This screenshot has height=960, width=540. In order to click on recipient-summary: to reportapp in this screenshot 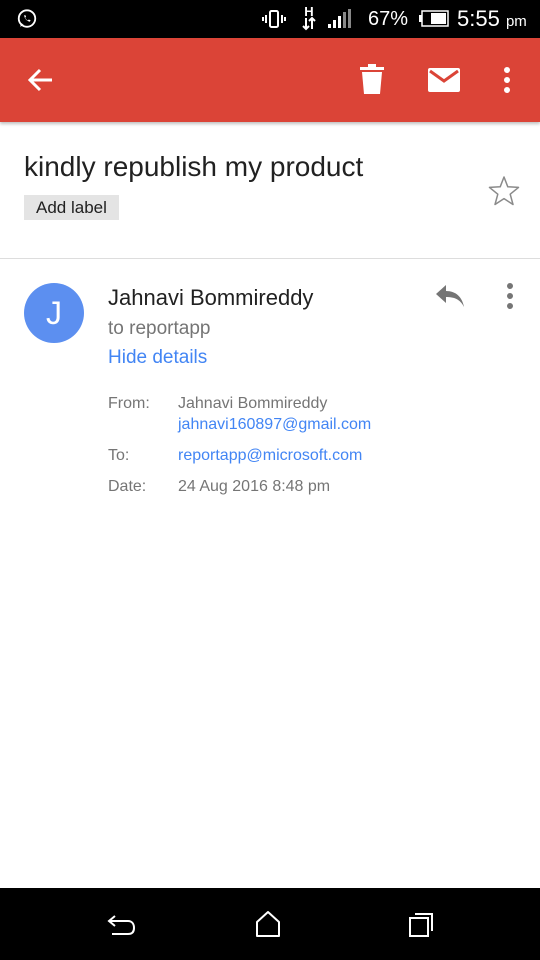, I will do `click(159, 328)`.